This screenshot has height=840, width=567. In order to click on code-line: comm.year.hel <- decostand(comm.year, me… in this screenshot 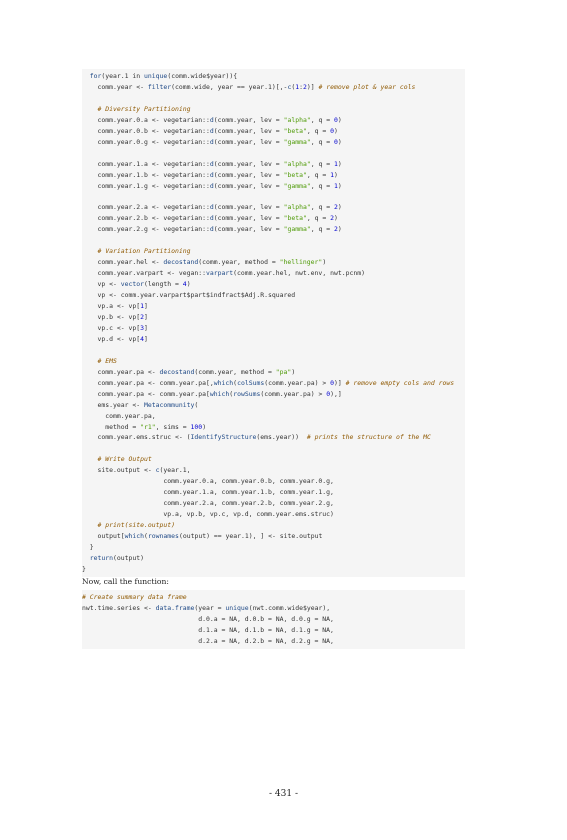, I will do `click(204, 262)`.